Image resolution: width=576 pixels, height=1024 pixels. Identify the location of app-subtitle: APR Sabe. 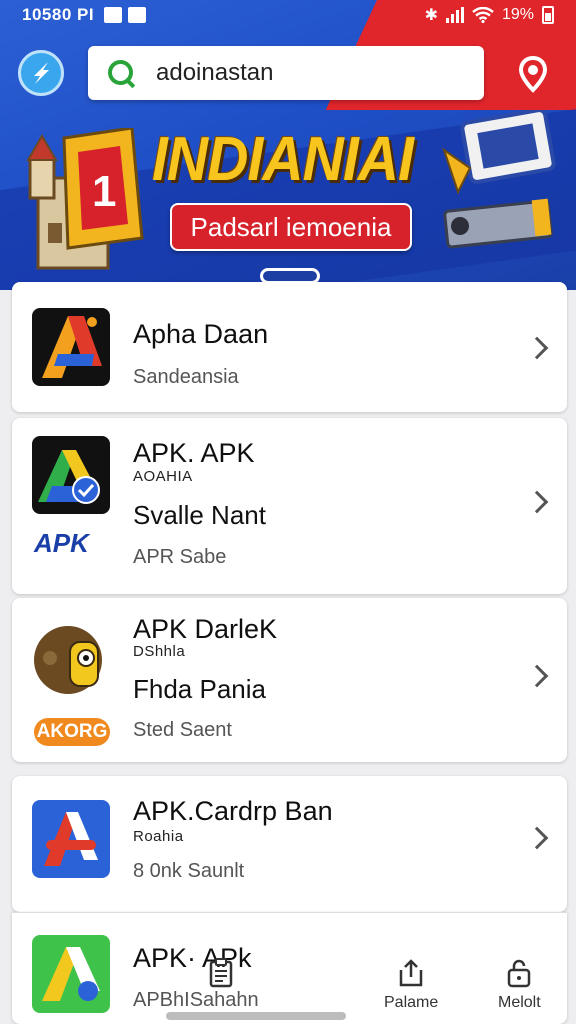
(180, 557).